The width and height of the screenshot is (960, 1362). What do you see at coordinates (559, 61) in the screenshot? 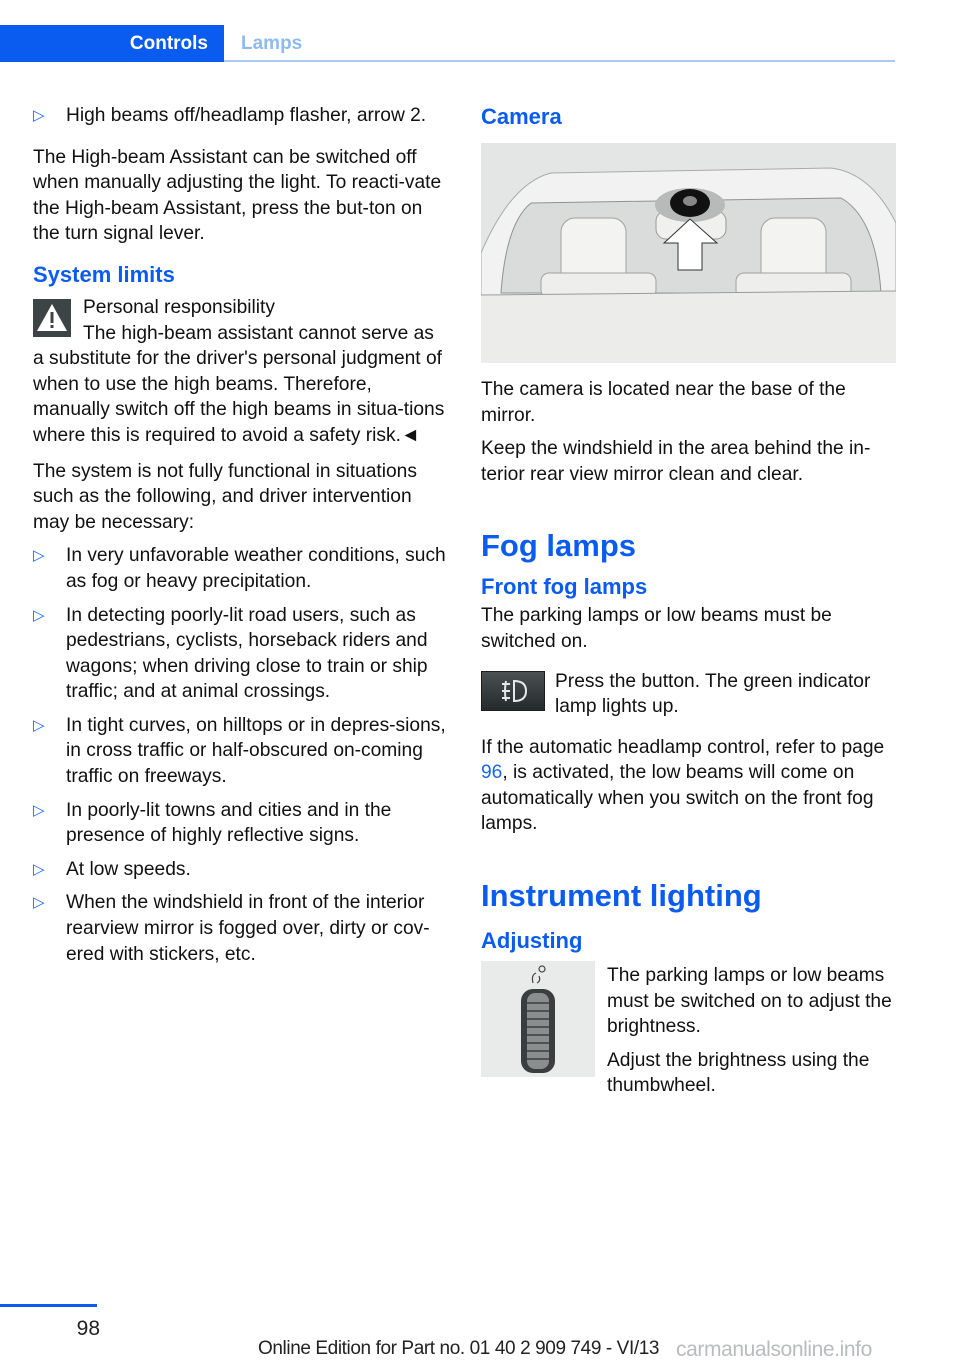
I see `header-divider` at bounding box center [559, 61].